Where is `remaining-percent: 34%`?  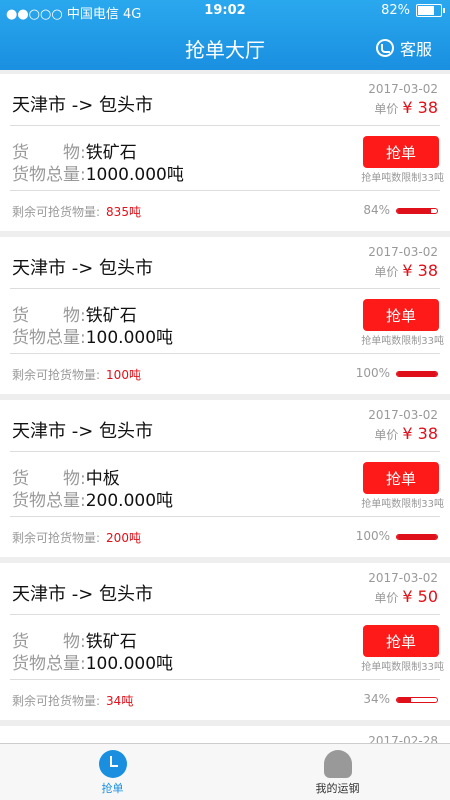 remaining-percent: 34% is located at coordinates (376, 699).